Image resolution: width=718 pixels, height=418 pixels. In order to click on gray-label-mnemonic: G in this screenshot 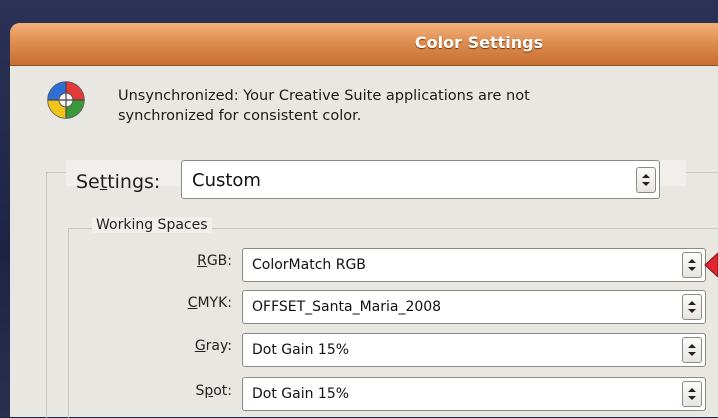, I will do `click(200, 346)`.